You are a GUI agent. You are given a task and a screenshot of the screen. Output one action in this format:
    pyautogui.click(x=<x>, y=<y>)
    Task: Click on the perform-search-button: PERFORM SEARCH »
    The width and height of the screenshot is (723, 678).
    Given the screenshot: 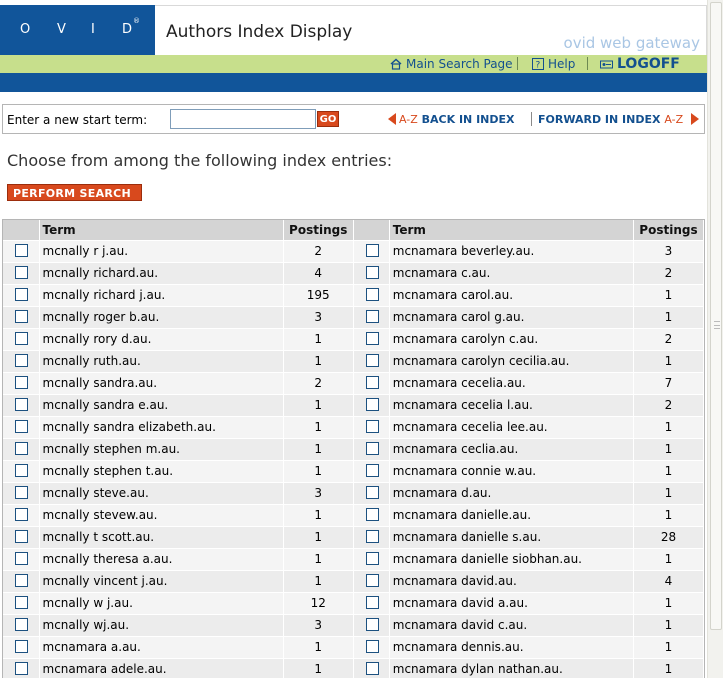 What is the action you would take?
    pyautogui.click(x=74, y=200)
    